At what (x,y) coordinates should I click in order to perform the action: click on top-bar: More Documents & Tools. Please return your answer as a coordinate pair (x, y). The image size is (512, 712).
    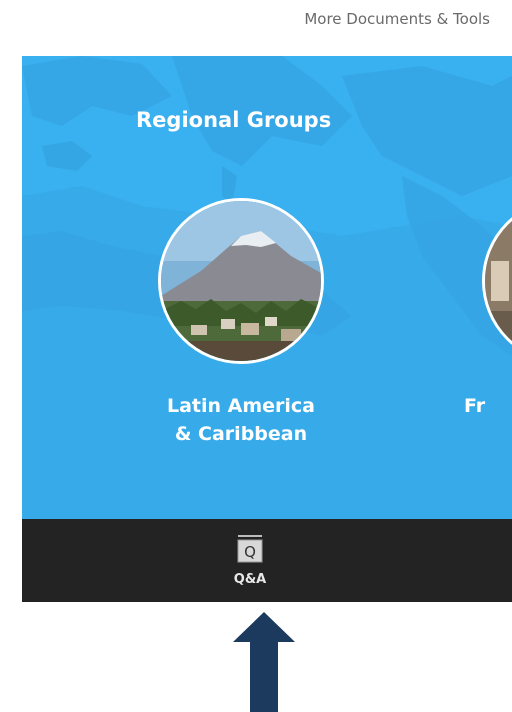
    Looking at the image, I should click on (256, 28).